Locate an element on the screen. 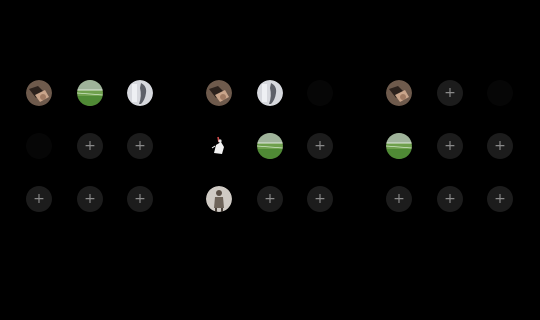 The width and height of the screenshot is (540, 320). photo-panel-2: + + + is located at coordinates (270, 146).